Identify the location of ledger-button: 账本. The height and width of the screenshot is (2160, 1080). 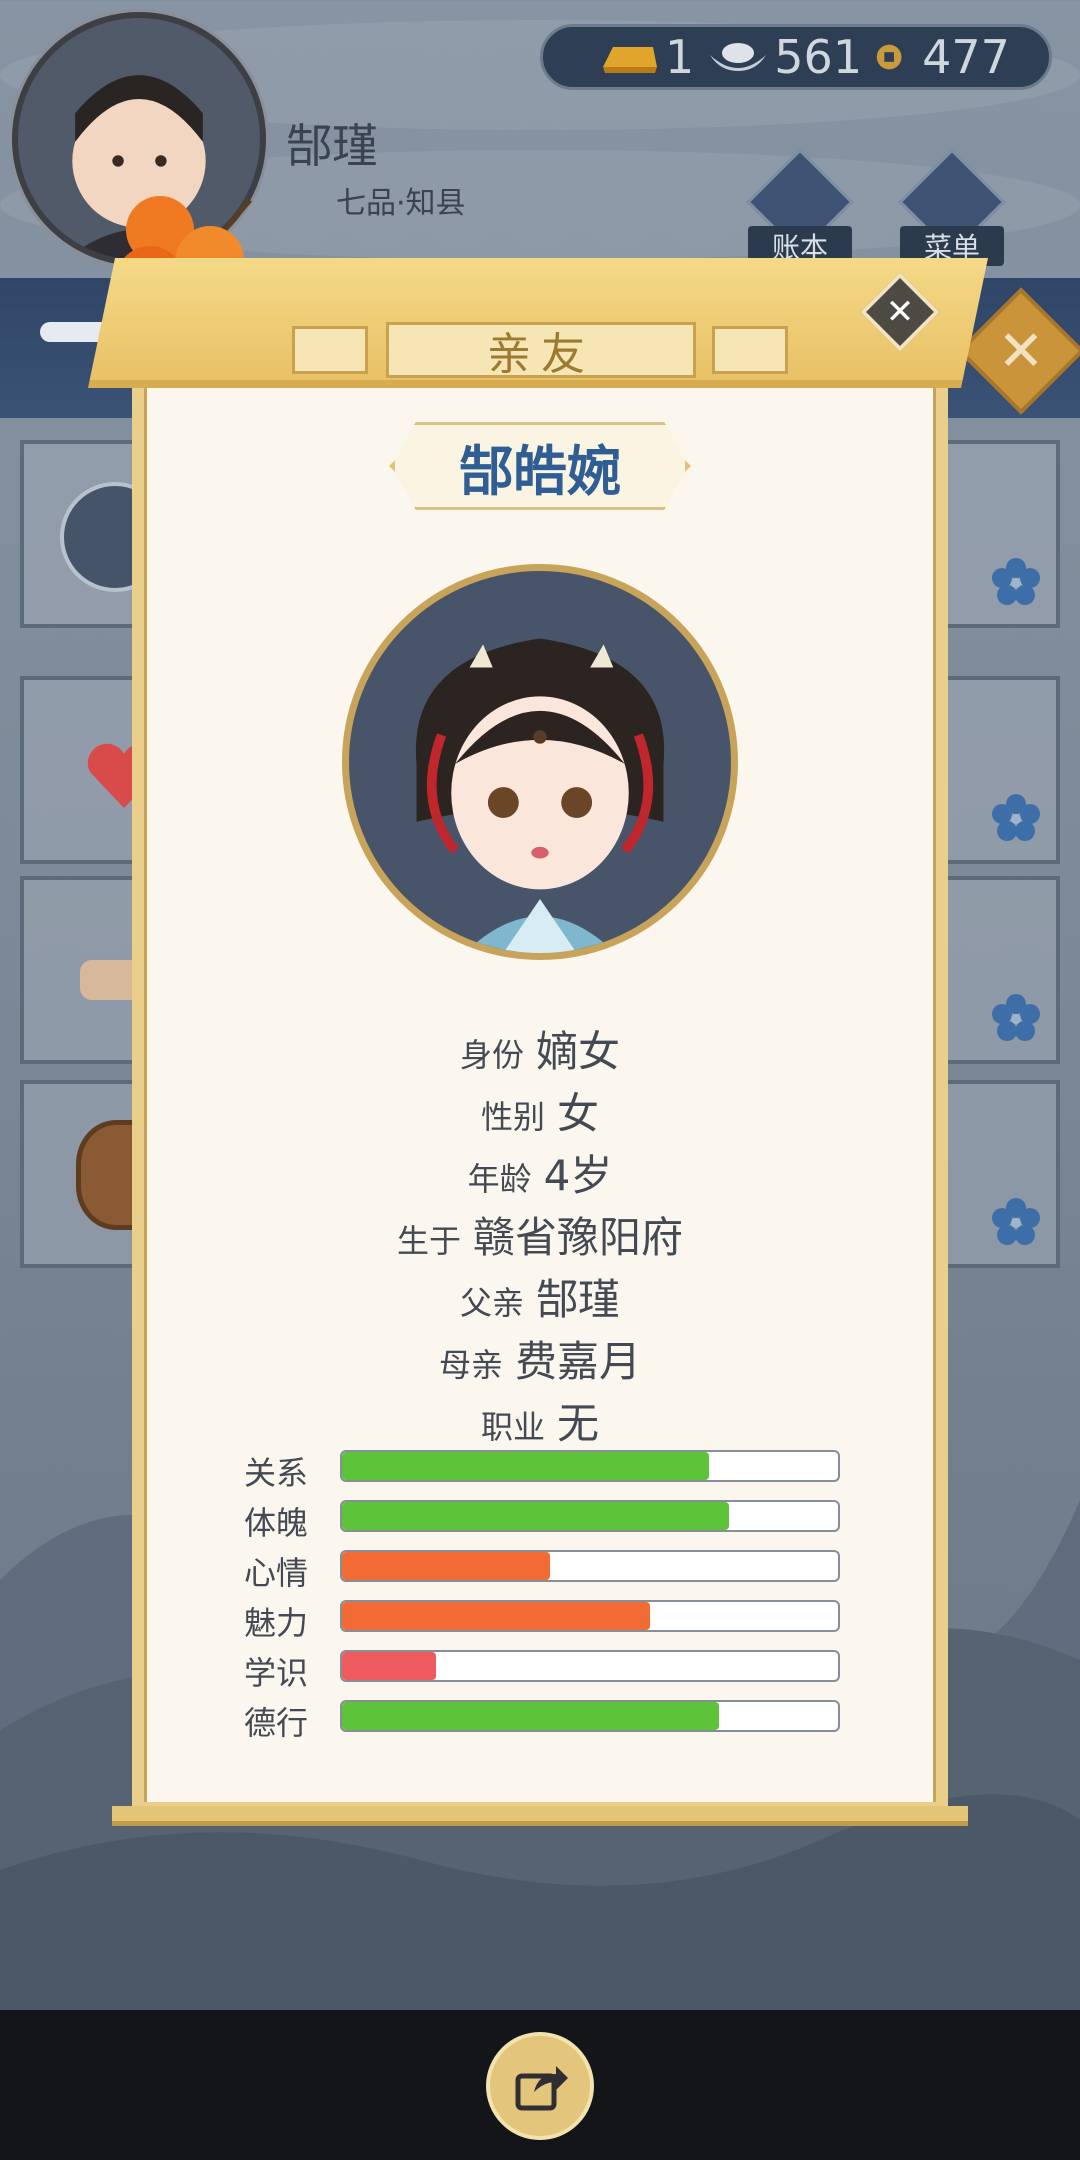
(800, 207).